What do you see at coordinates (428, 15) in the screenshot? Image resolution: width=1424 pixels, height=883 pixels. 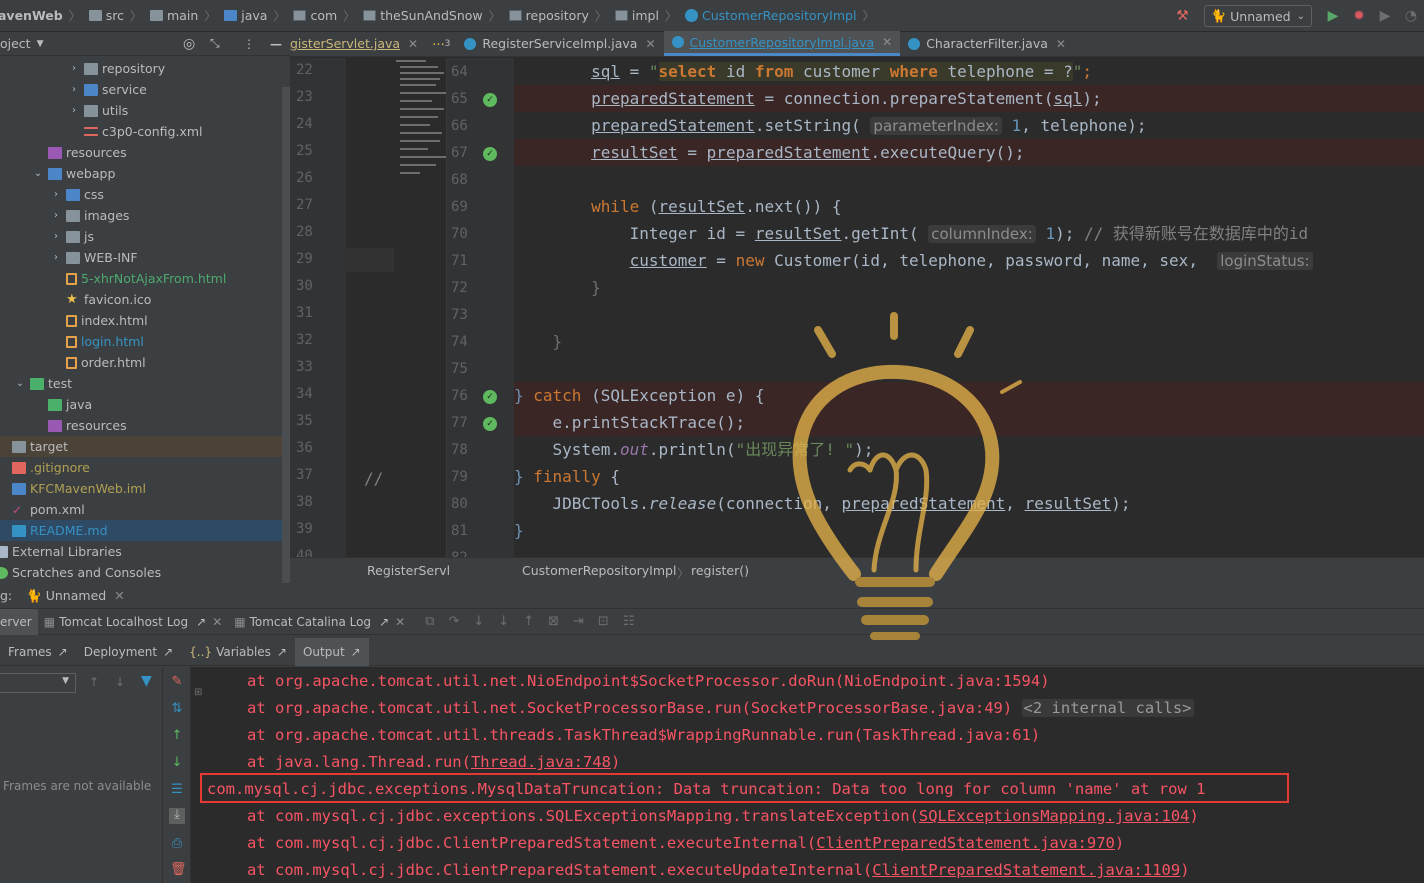 I see `breadcrumb-thesunandsnow: theSunAndSnow 〉` at bounding box center [428, 15].